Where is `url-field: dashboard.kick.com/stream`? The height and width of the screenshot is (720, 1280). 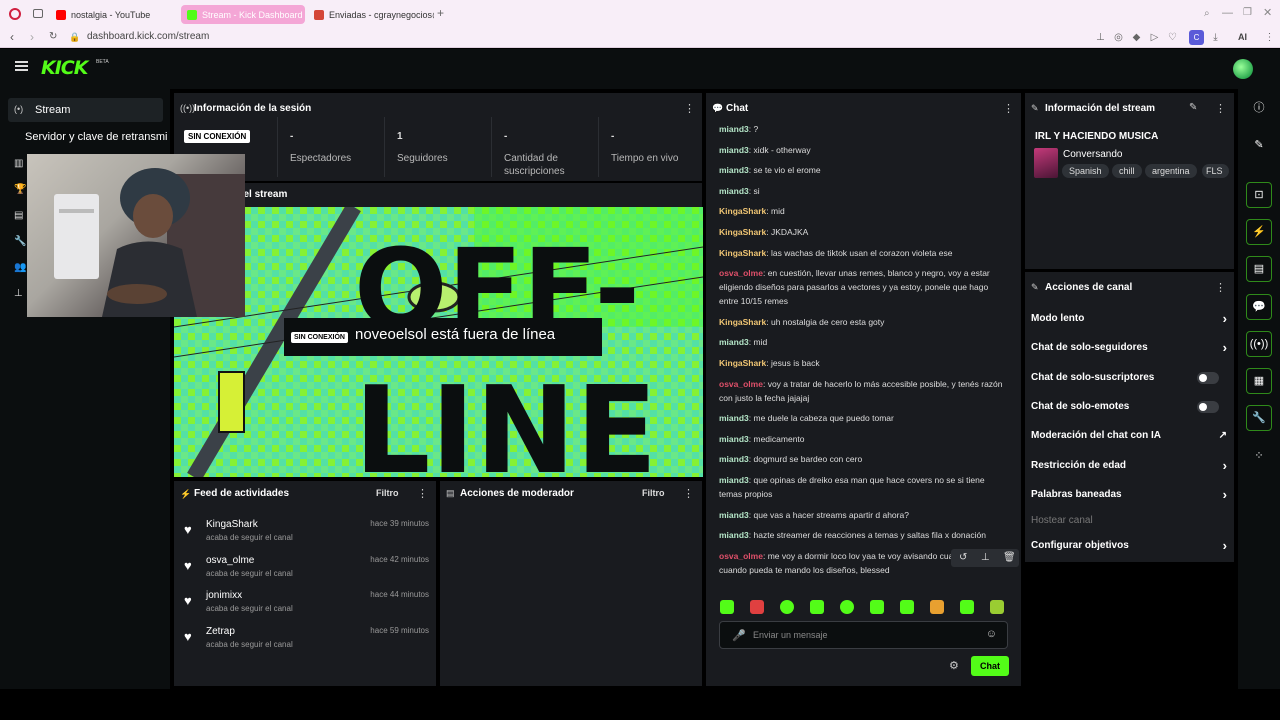 url-field: dashboard.kick.com/stream is located at coordinates (148, 36).